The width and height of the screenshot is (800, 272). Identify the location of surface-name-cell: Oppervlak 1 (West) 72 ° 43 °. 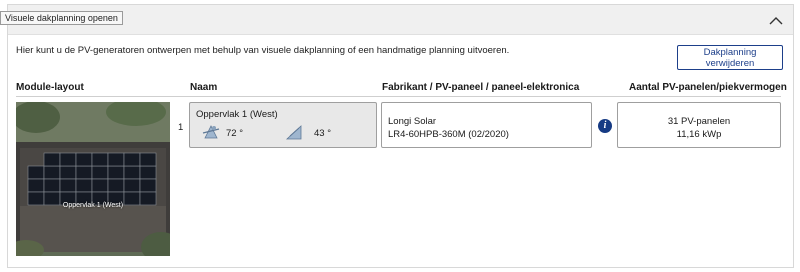
(283, 125).